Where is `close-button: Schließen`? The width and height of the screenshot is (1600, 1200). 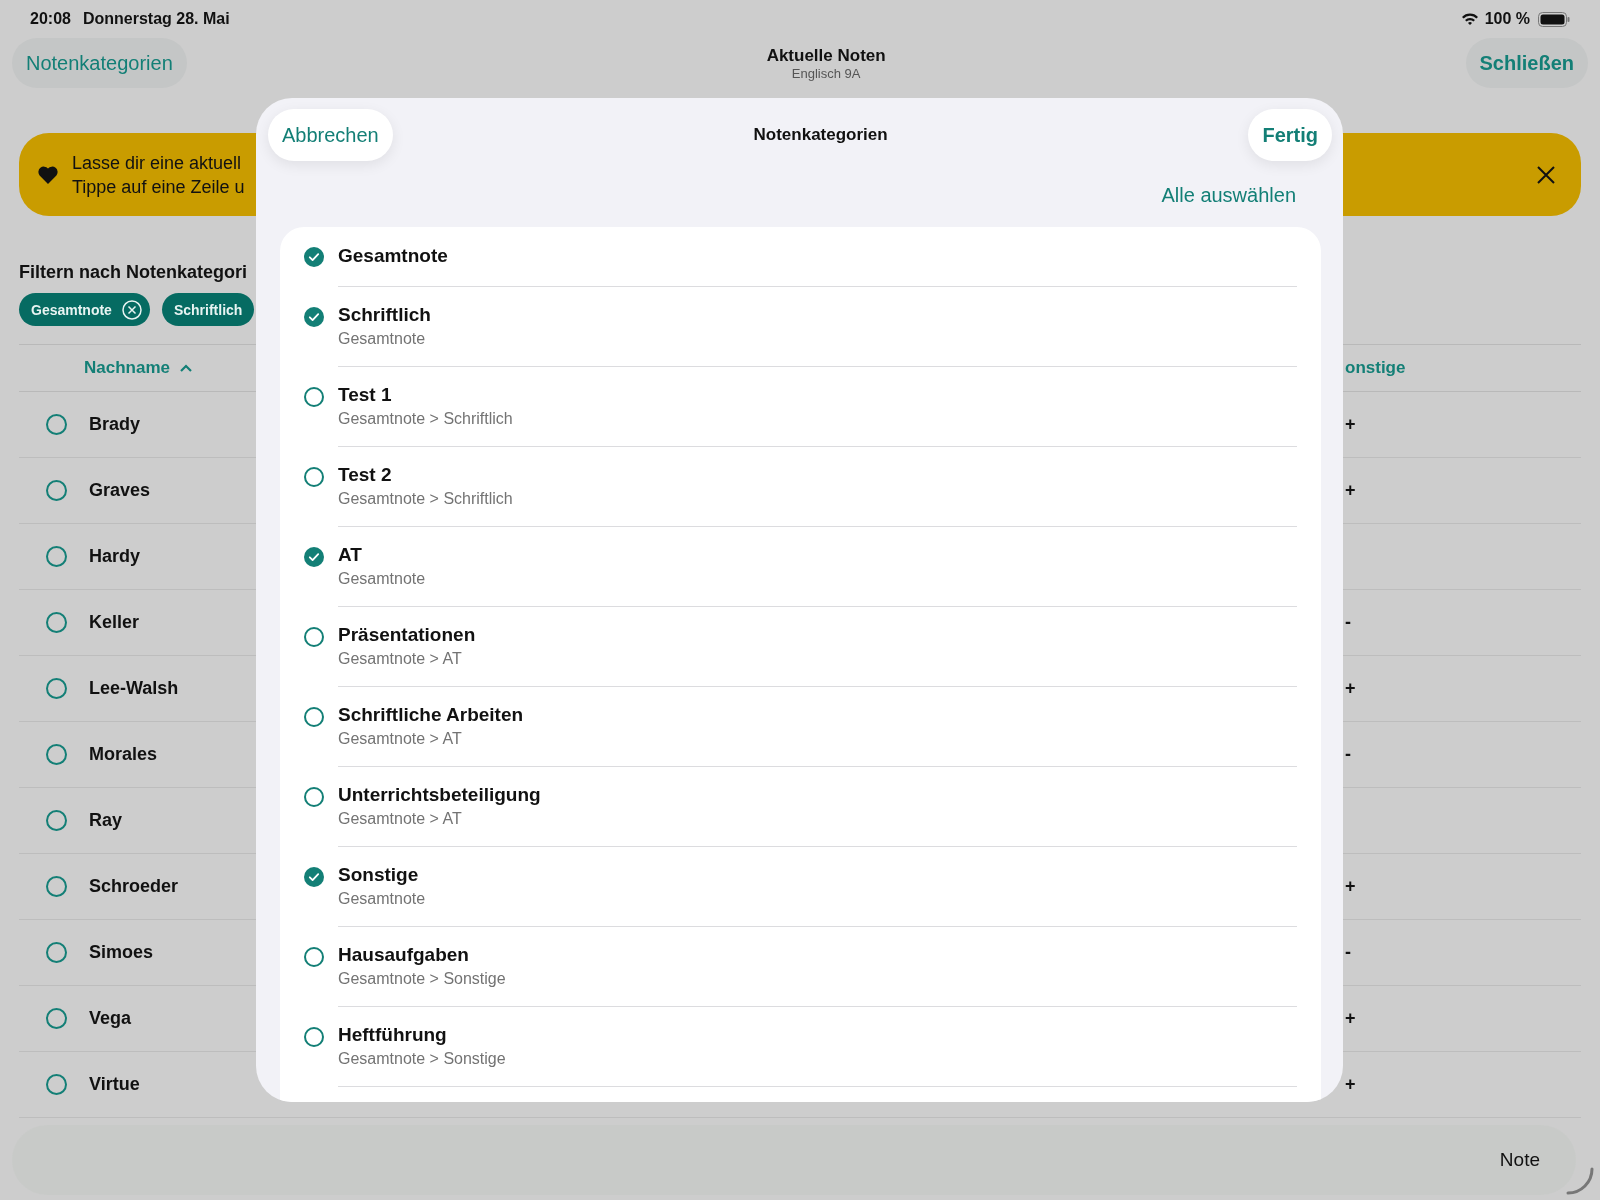 close-button: Schließen is located at coordinates (1526, 63).